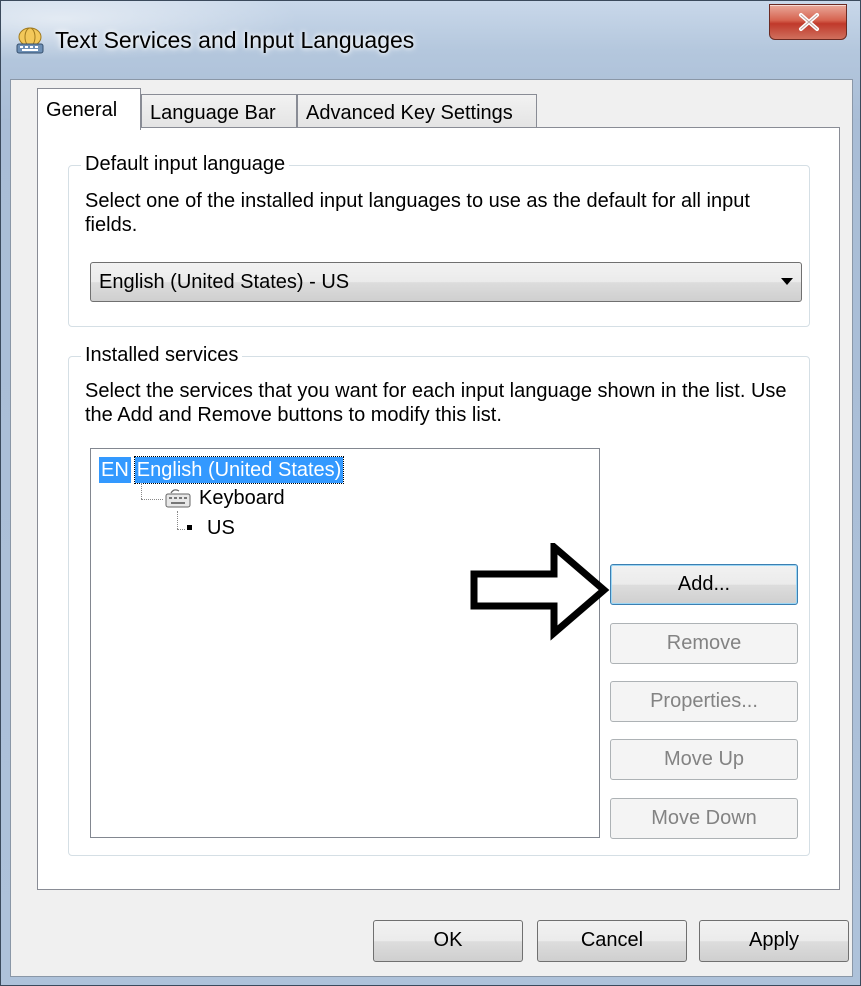 This screenshot has height=986, width=861. What do you see at coordinates (787, 281) in the screenshot?
I see `chevron-down-icon` at bounding box center [787, 281].